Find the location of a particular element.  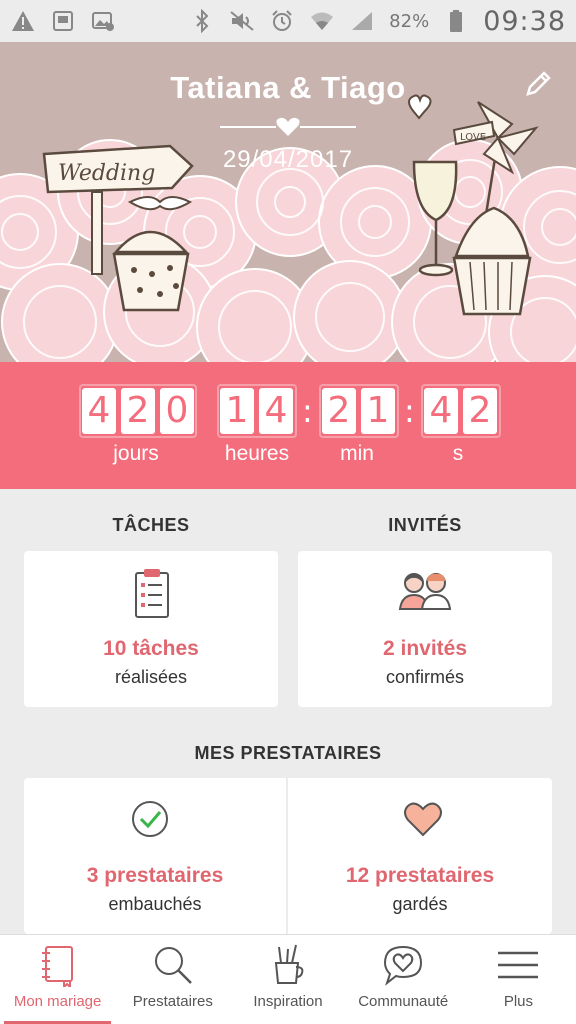

tasks-count: 10 tâches is located at coordinates (151, 648).